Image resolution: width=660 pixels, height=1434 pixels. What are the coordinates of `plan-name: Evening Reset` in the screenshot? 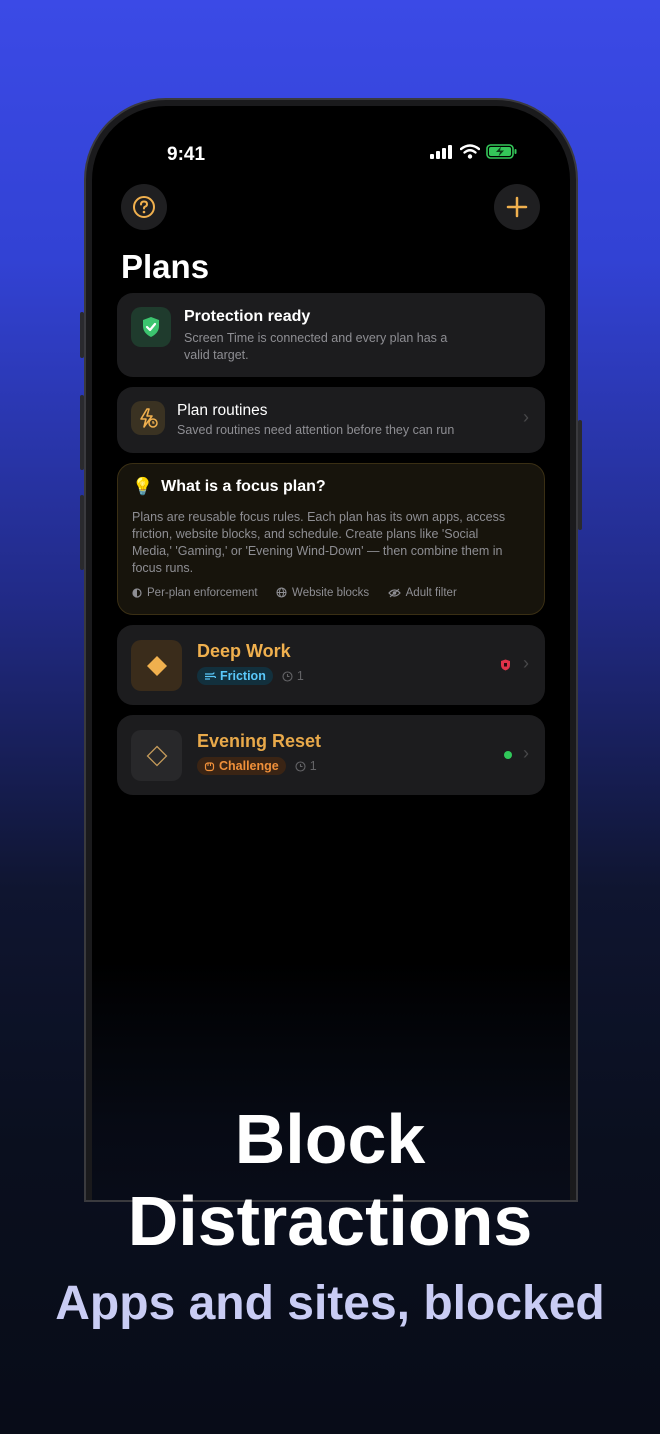 It's located at (259, 741).